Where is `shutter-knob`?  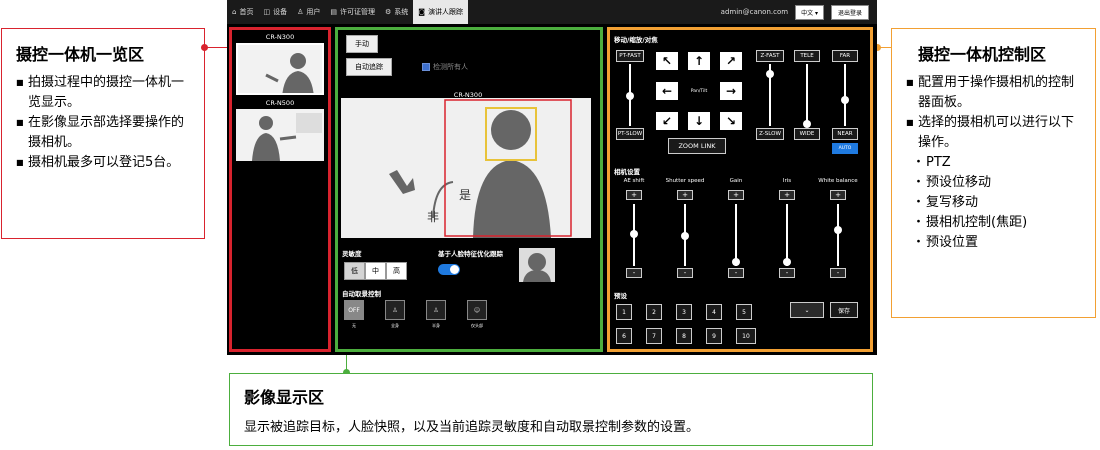
shutter-knob is located at coordinates (685, 236).